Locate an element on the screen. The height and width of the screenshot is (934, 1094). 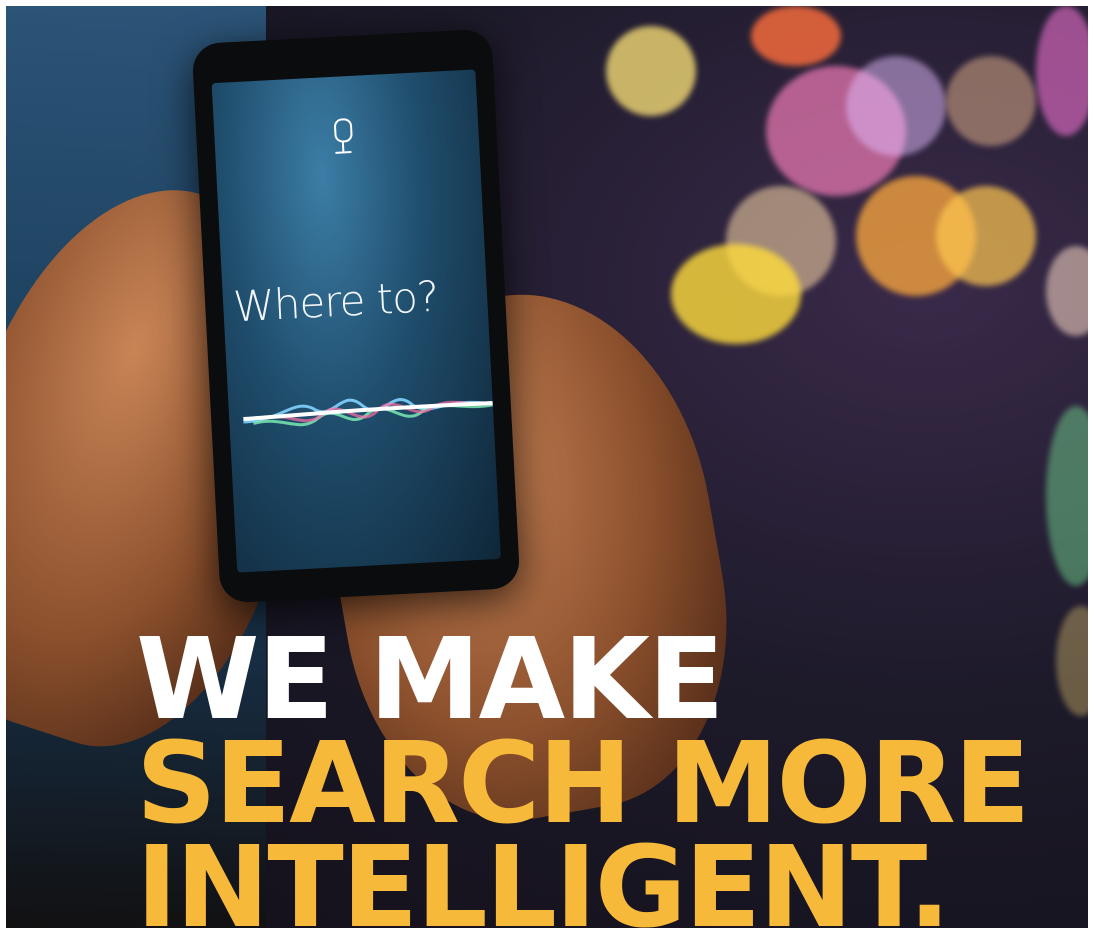
headline-line-3: INTELLIGENT. is located at coordinates (543, 875).